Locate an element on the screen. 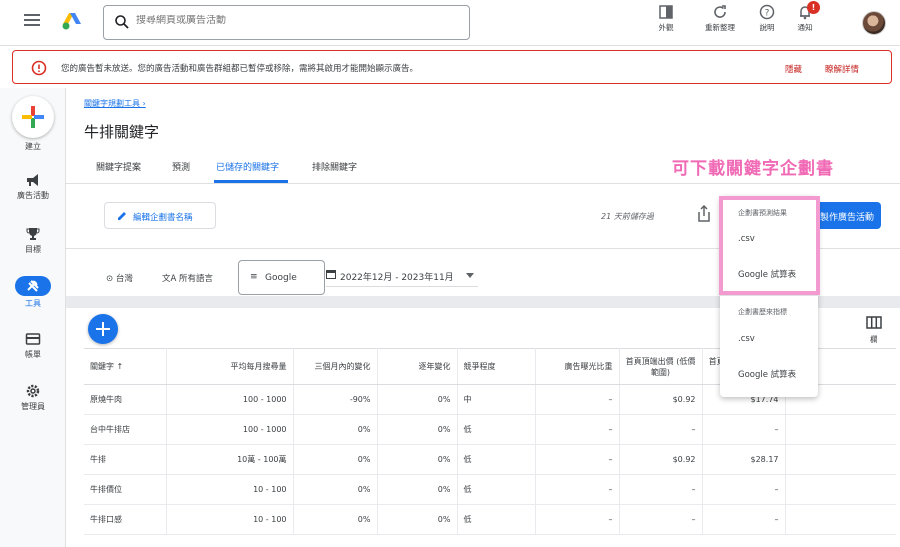 This screenshot has height=547, width=900. nav-billing: 帳單 is located at coordinates (33, 345).